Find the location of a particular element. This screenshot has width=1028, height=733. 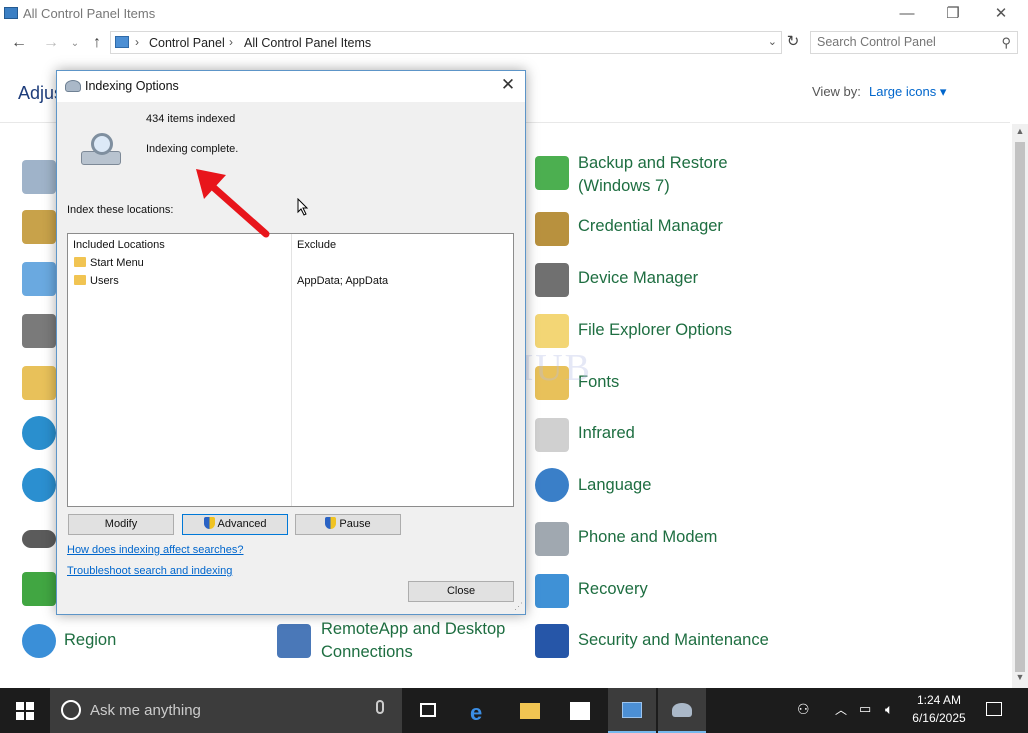

view-by-dropdown: Large icons ▾ is located at coordinates (907, 92).